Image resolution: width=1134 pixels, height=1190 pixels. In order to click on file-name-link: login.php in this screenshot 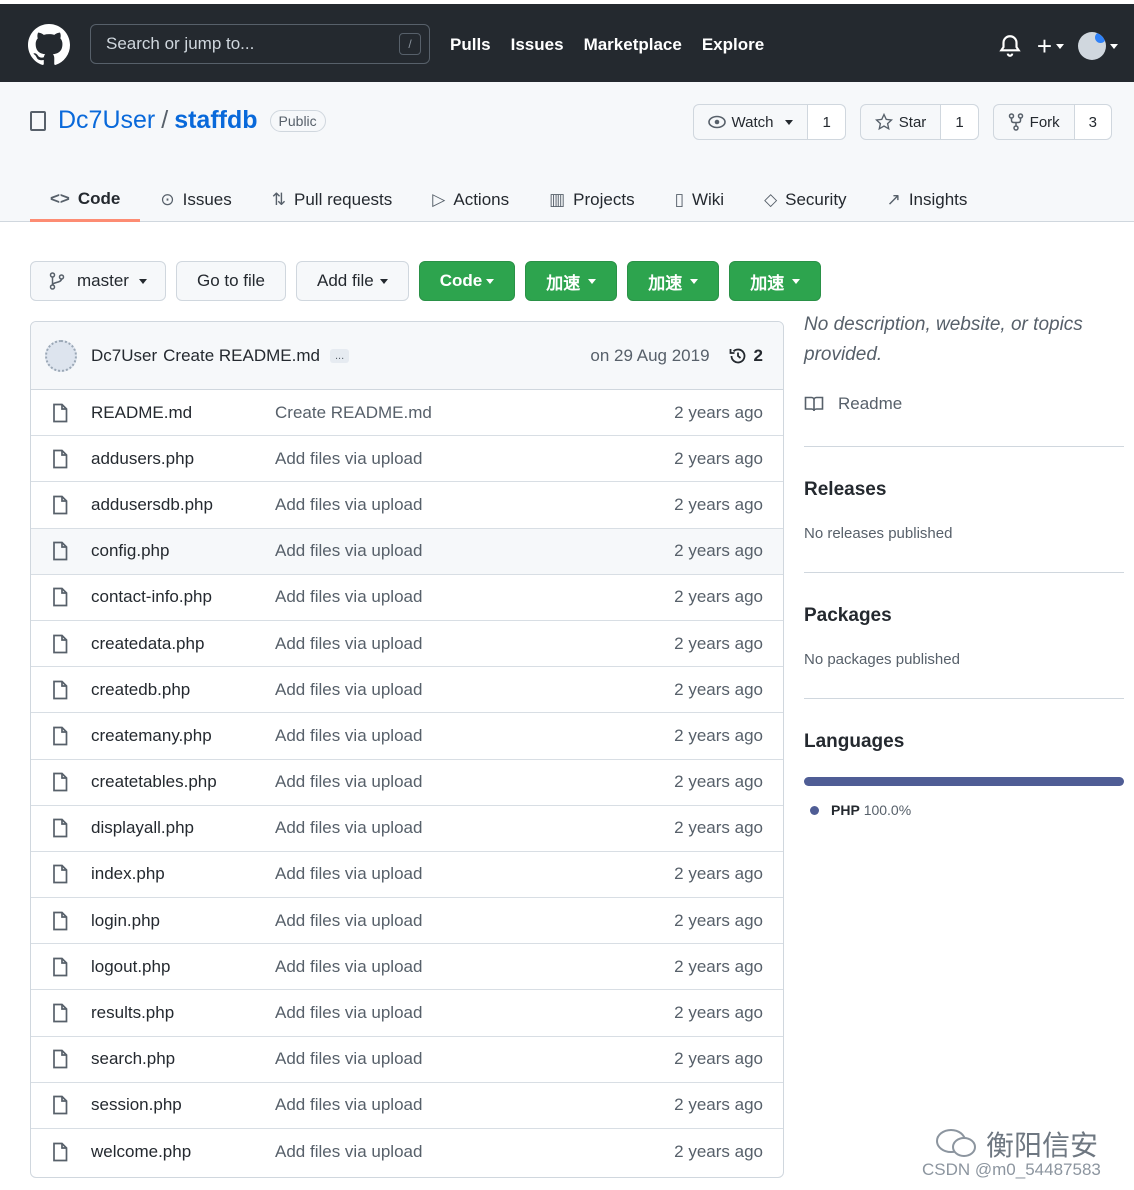, I will do `click(183, 921)`.